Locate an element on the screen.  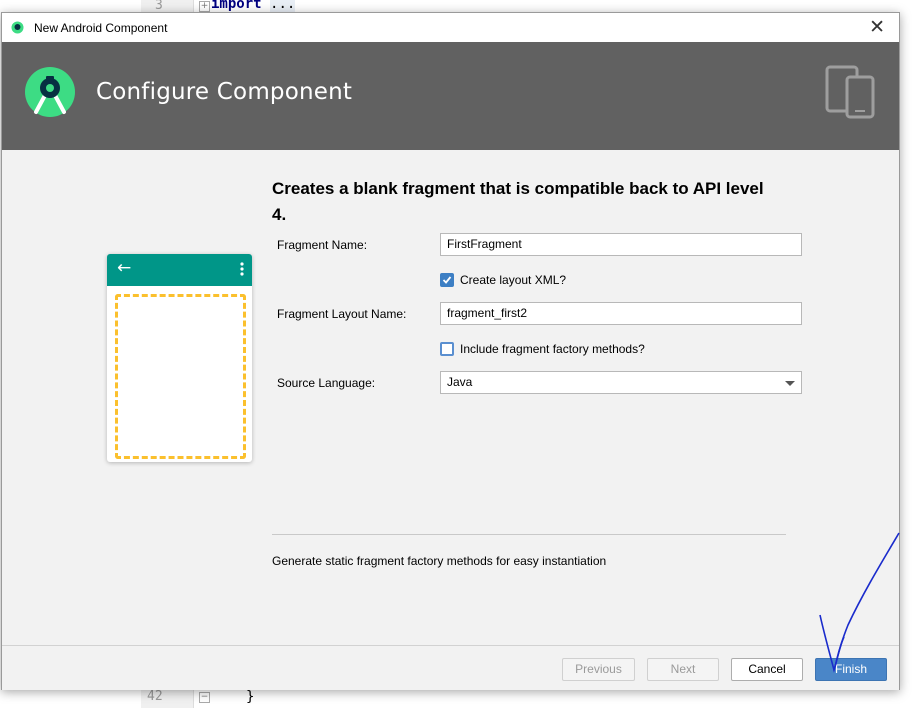
dialog-titlebar: New Android Component ✕ is located at coordinates (450, 27).